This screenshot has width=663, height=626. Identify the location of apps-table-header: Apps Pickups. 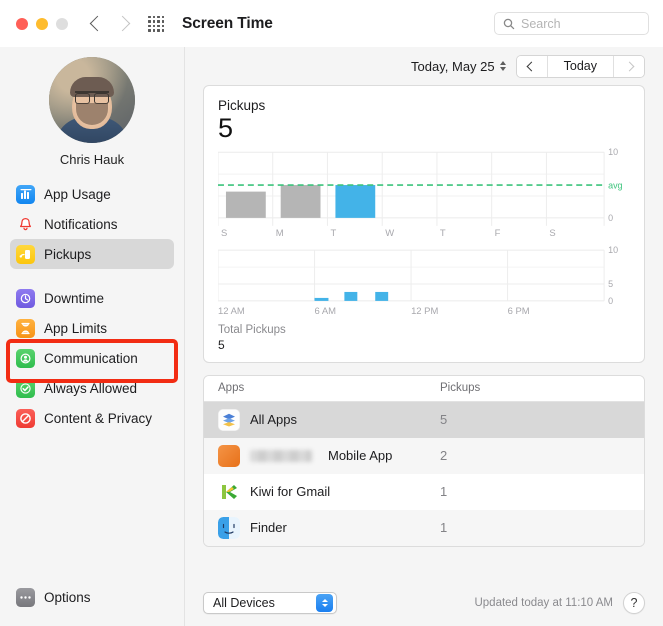
(424, 388).